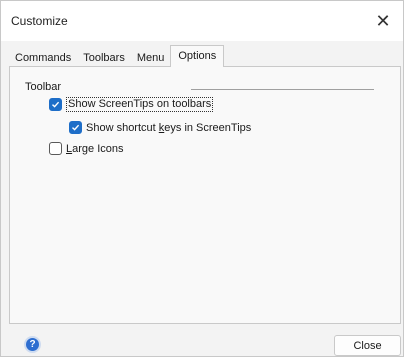 This screenshot has width=404, height=357. Describe the element at coordinates (202, 21) in the screenshot. I see `title-bar: Customize ✕` at that location.